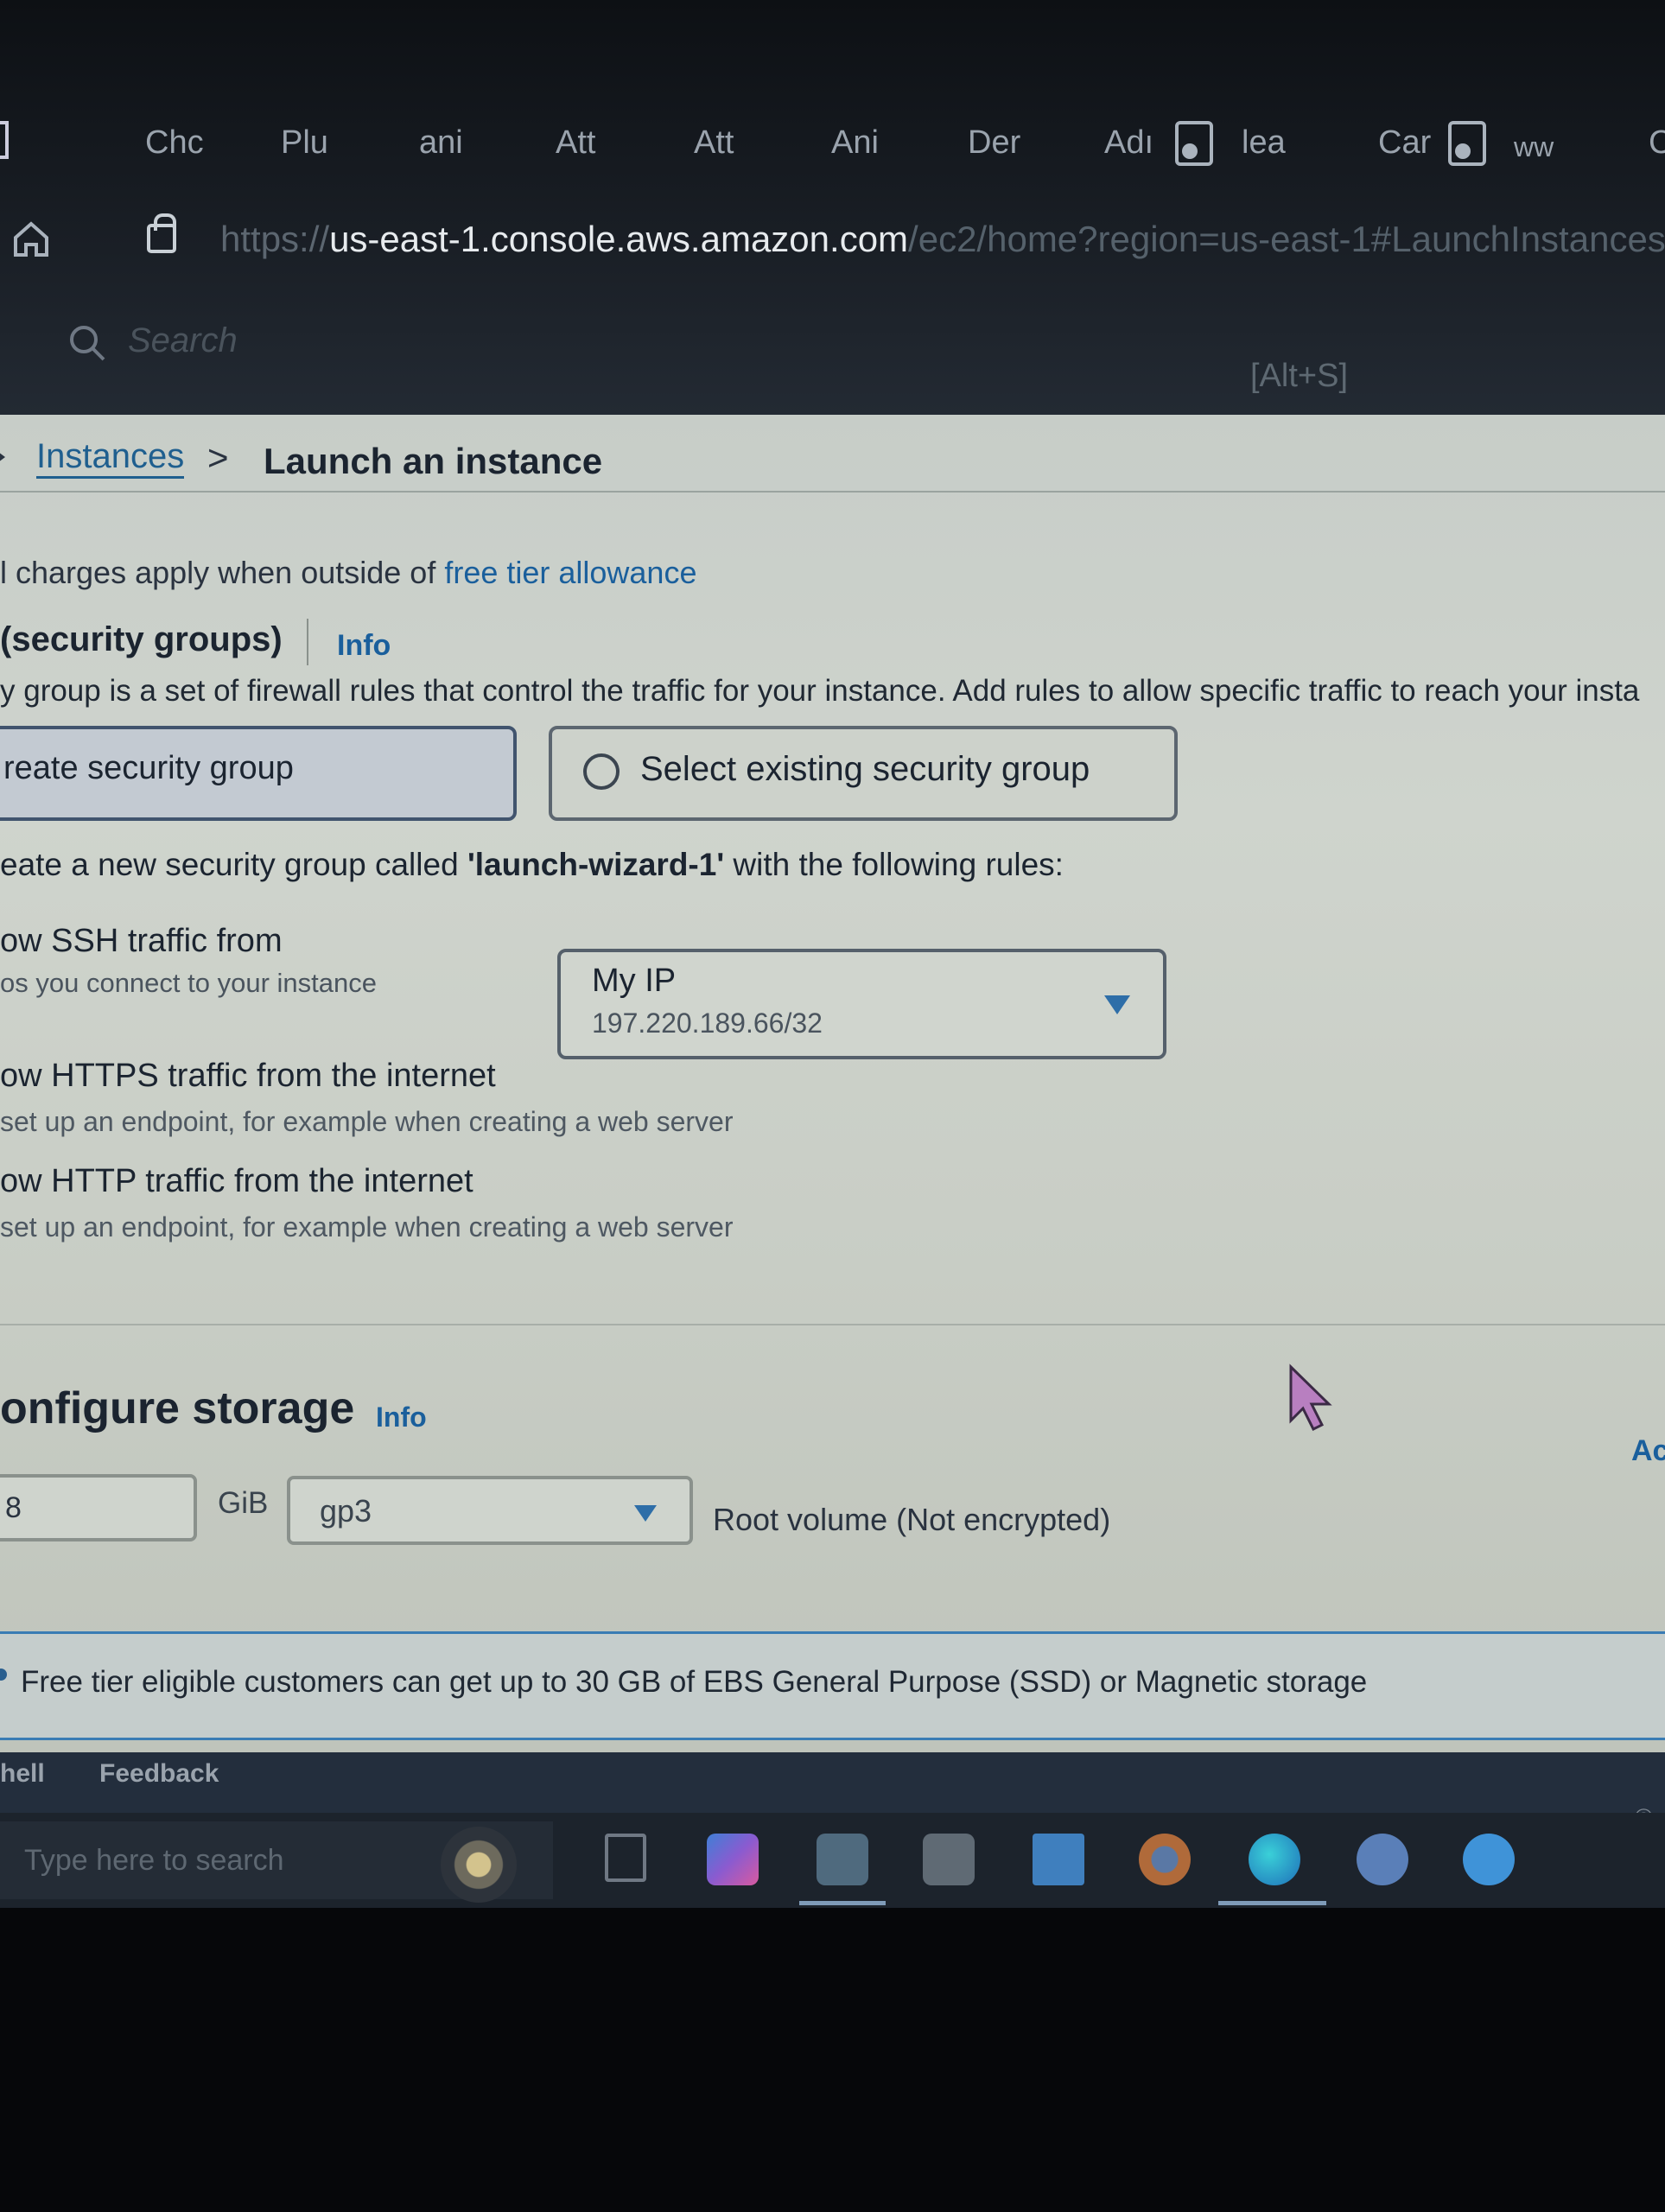 This screenshot has width=1665, height=2212. I want to click on console-footer: hell Feedback ©, so click(833, 1792).